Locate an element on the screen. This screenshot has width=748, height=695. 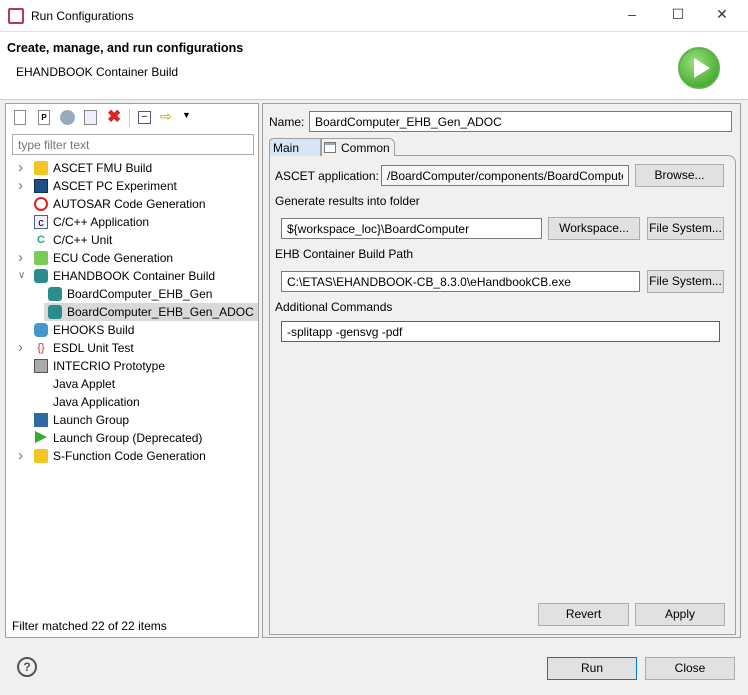
tree-item: BoardComputer_EHB_Gen_ADOC is located at coordinates (151, 312).